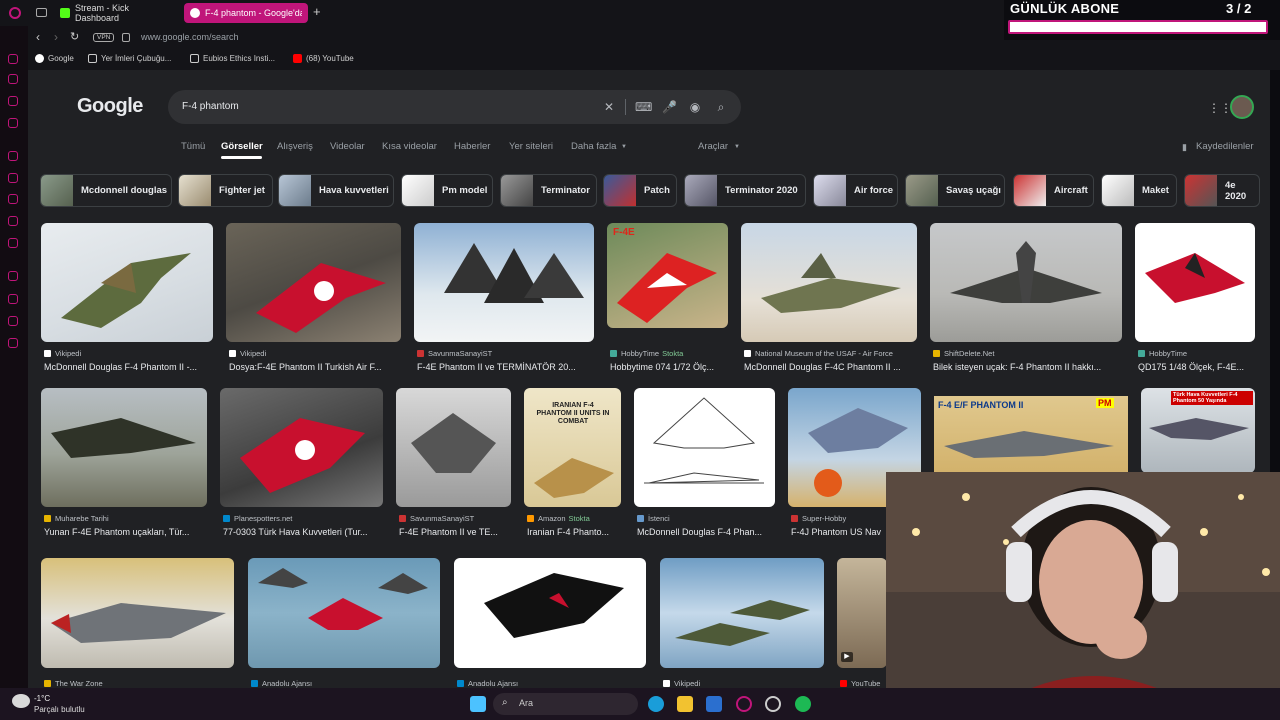 The height and width of the screenshot is (720, 1280). I want to click on chip-warplane: Savaş uçağı, so click(955, 190).